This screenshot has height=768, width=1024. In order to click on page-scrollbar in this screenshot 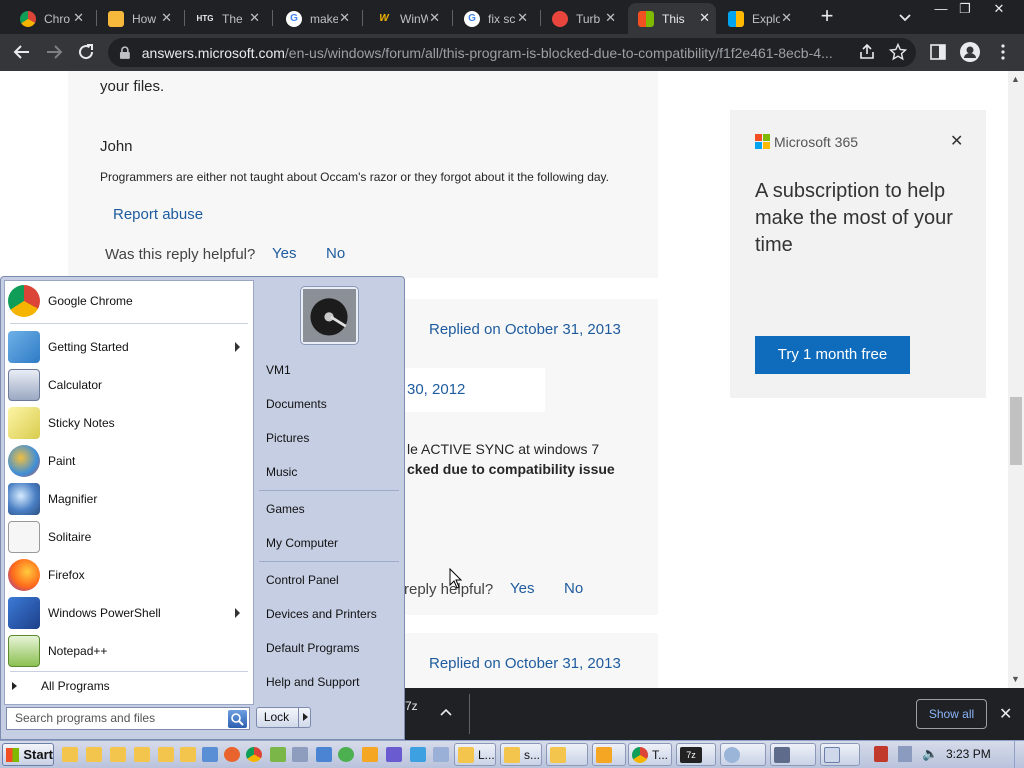, I will do `click(1016, 379)`.